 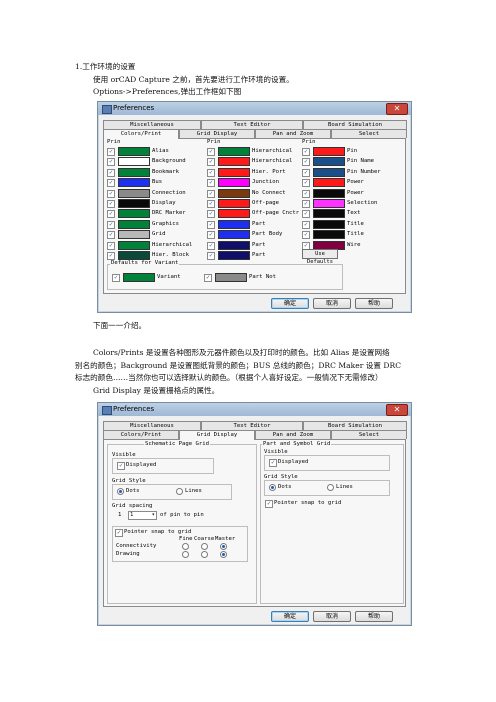 What do you see at coordinates (121, 466) in the screenshot?
I see `displayed-checkbox: ✓` at bounding box center [121, 466].